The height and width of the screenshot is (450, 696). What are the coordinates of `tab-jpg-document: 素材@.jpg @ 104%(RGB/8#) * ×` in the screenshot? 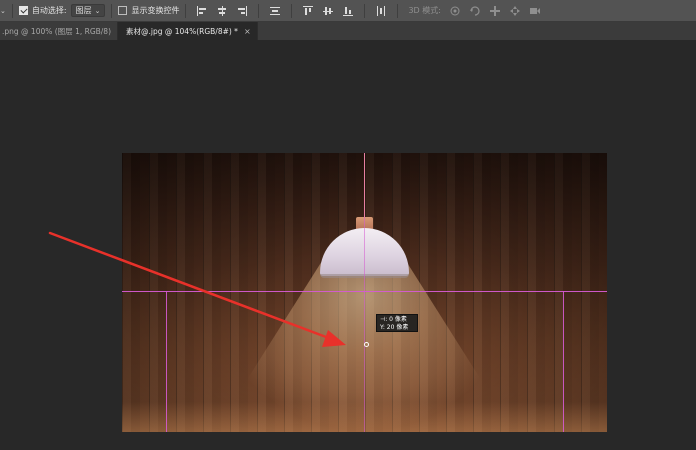 It's located at (188, 31).